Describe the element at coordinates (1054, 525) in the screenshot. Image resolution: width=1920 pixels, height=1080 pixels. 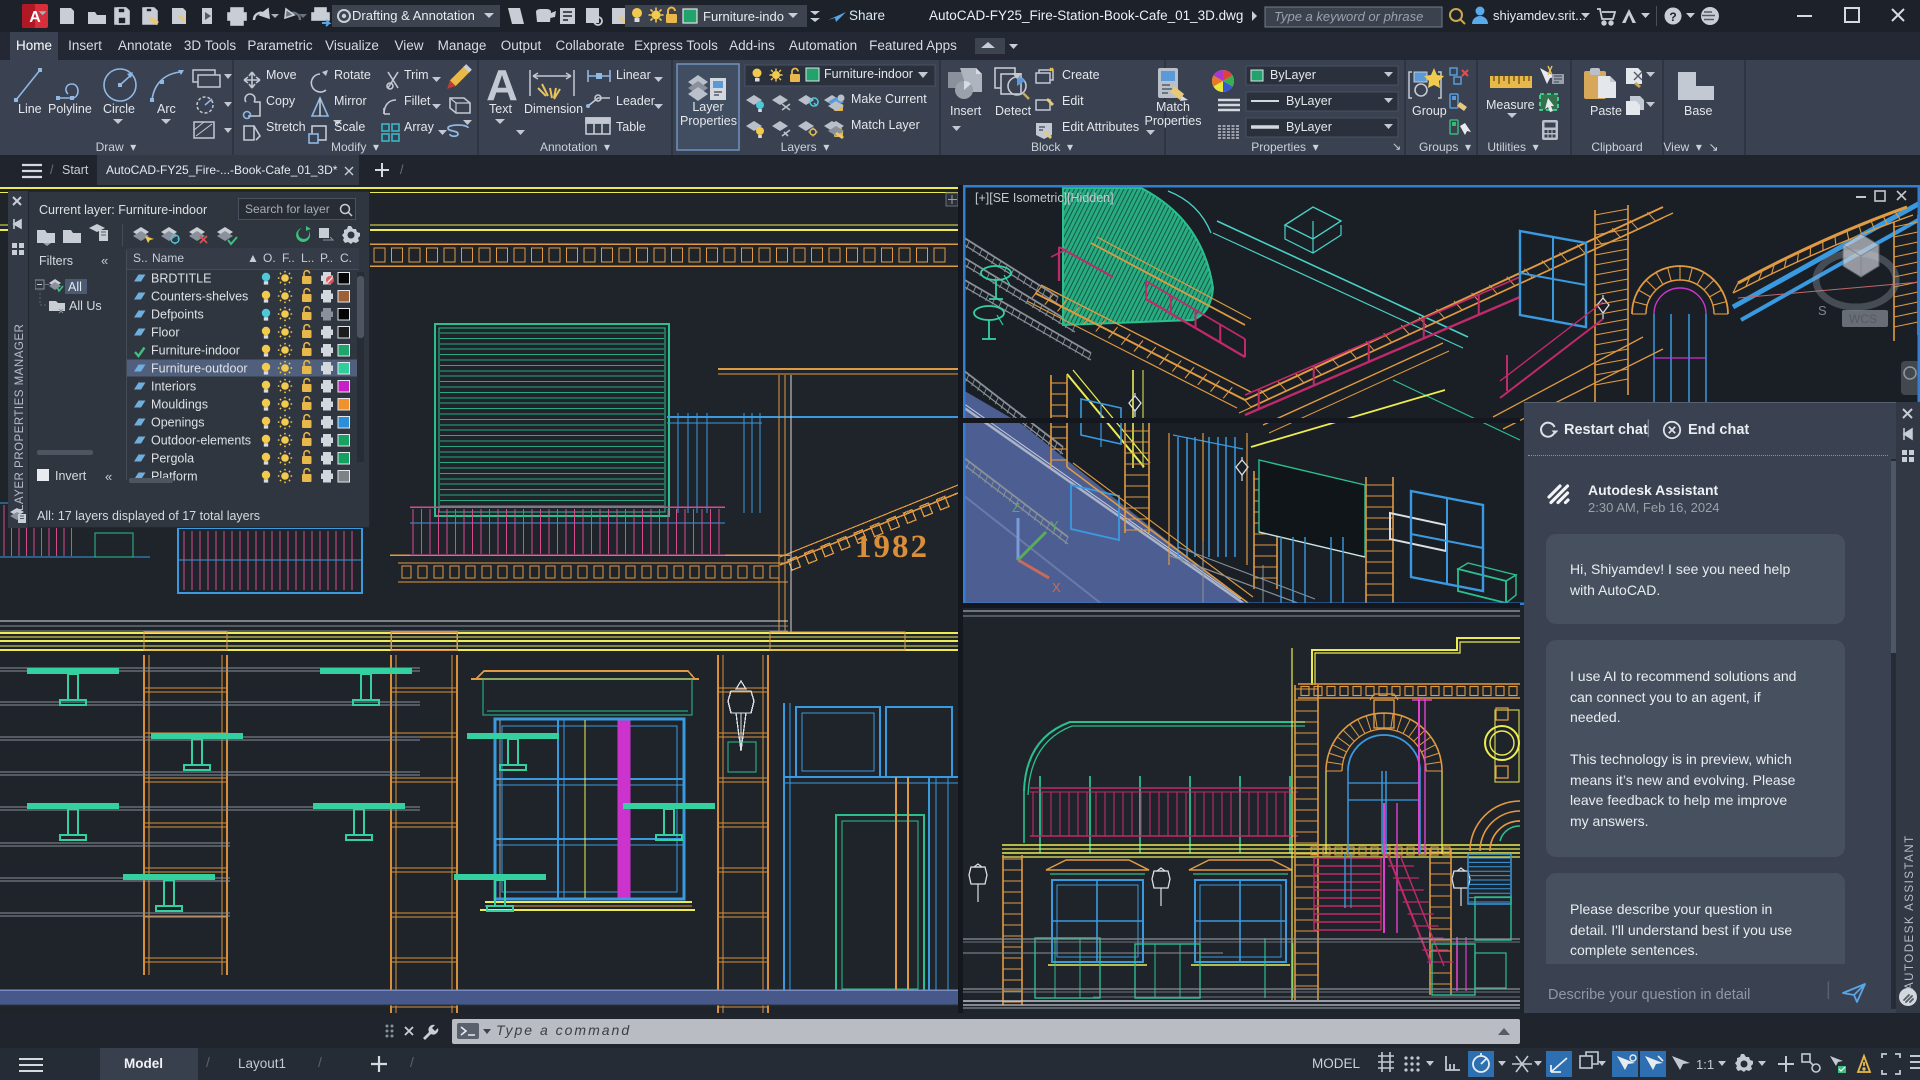
I see `svg-text: Y` at that location.